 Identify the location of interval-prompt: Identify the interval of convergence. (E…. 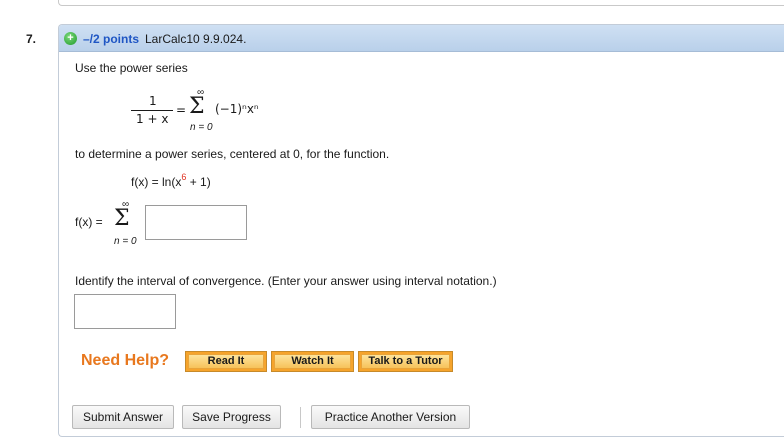
(286, 281).